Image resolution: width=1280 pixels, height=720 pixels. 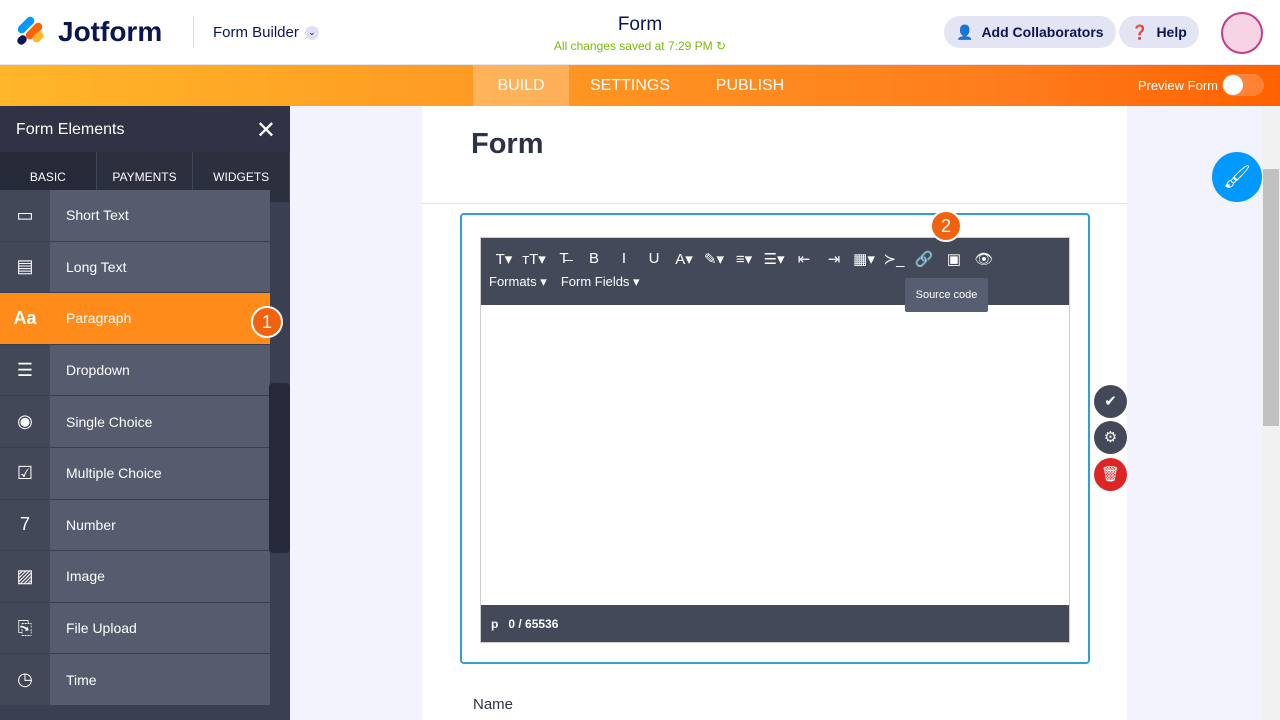 I want to click on sidebar-item-paragraph: Aa Paragraph, so click(x=135, y=319).